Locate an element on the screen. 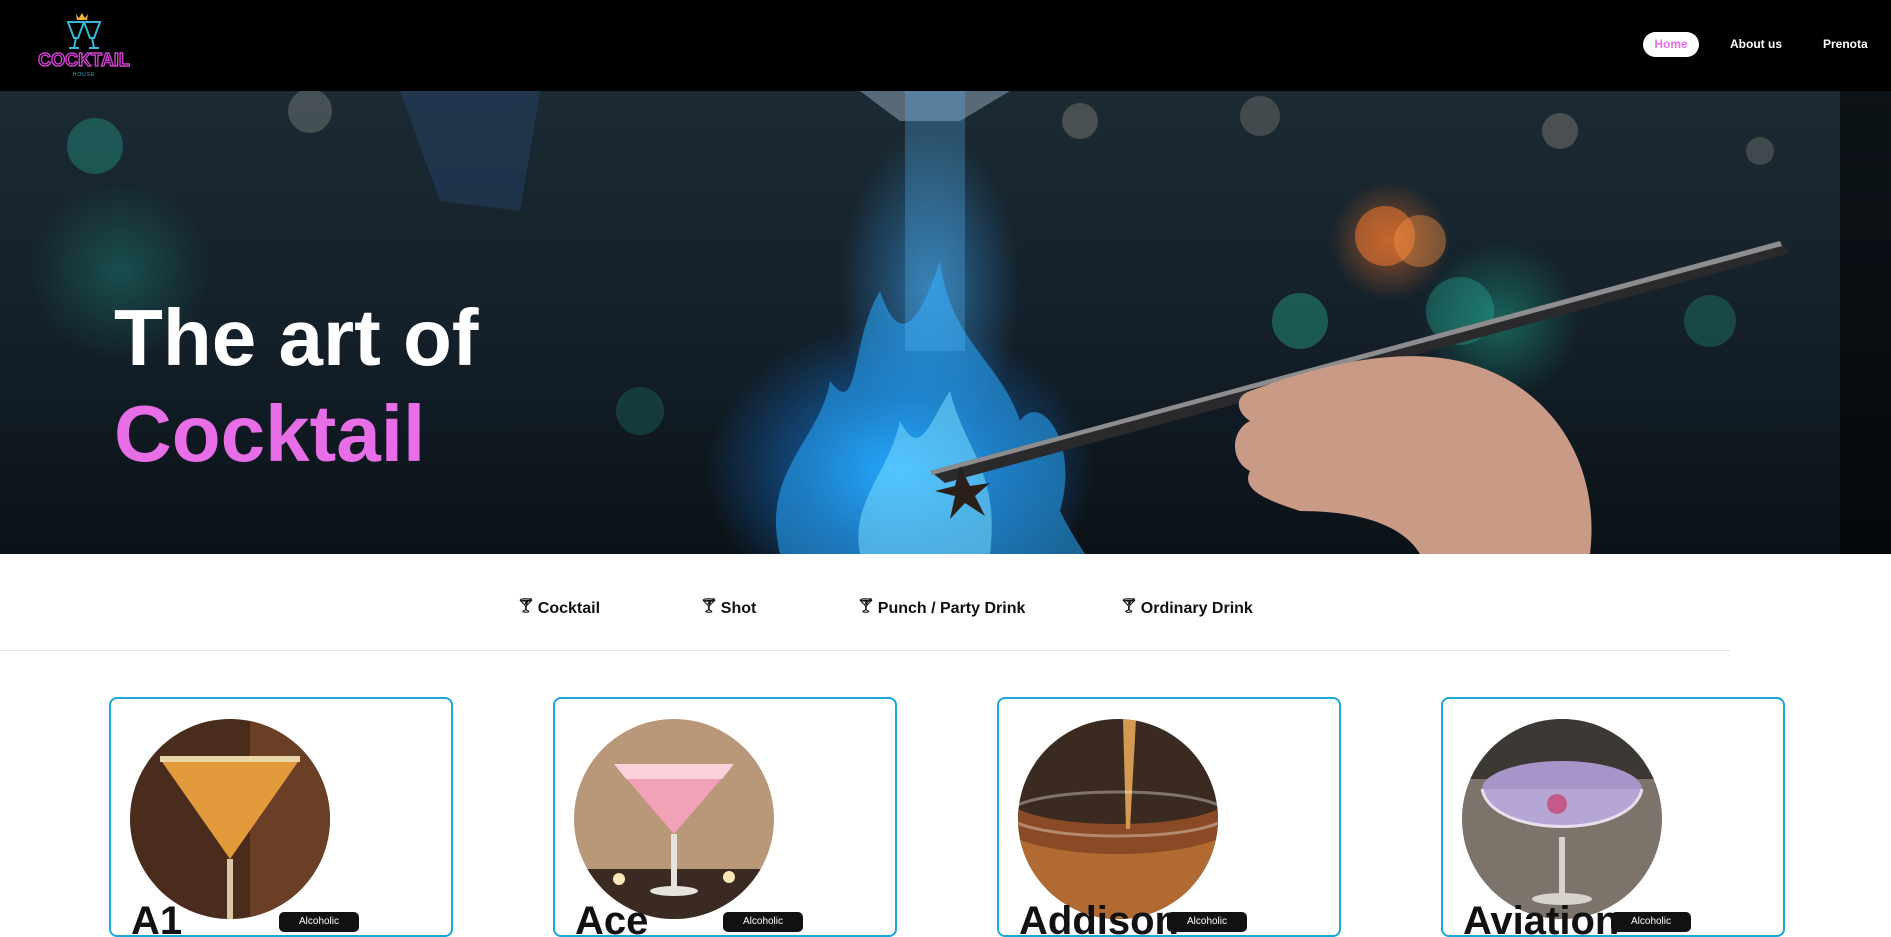 The height and width of the screenshot is (937, 1891). drink-title: A1 is located at coordinates (157, 918).